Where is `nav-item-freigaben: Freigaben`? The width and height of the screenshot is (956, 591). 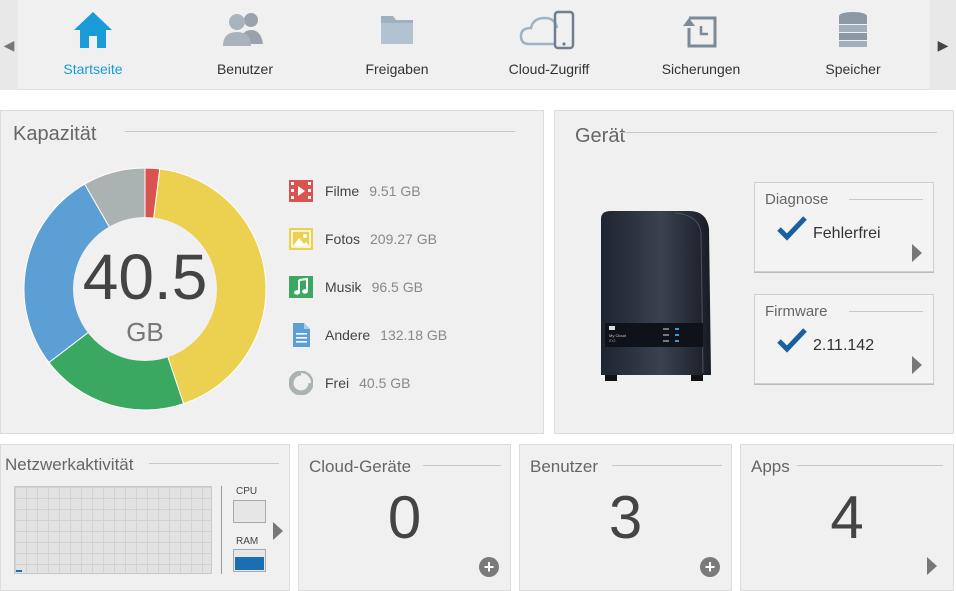 nav-item-freigaben: Freigaben is located at coordinates (397, 46).